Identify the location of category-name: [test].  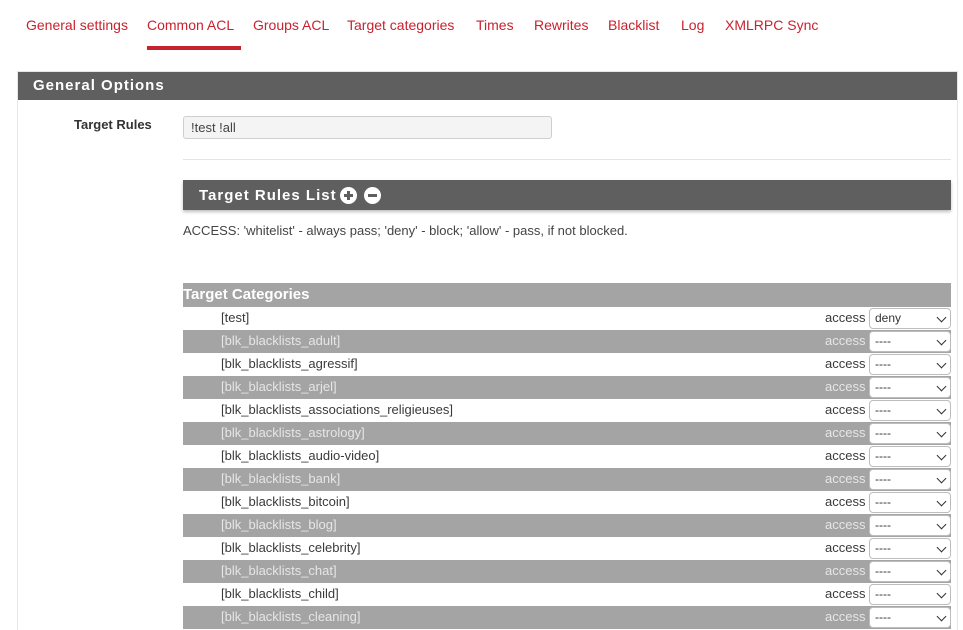
(235, 317).